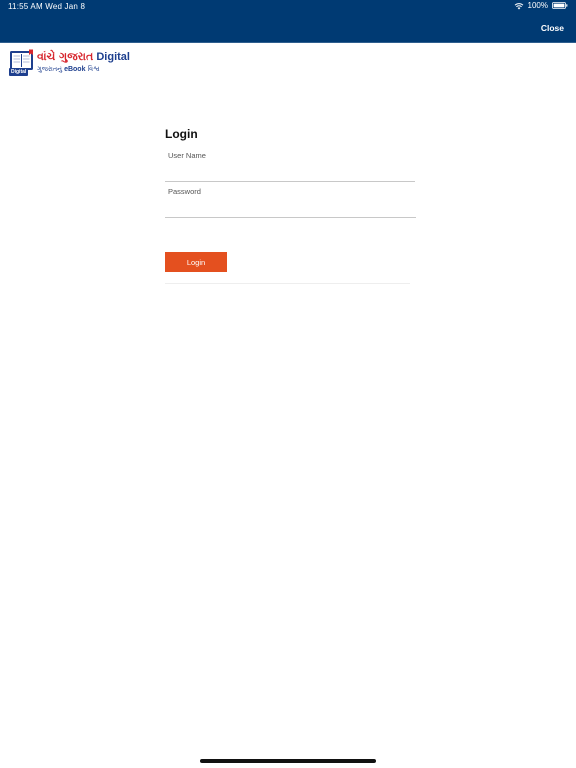 This screenshot has width=576, height=768. Describe the element at coordinates (47, 6) in the screenshot. I see `status-time: 11:55 AM Wed Jan 8` at that location.